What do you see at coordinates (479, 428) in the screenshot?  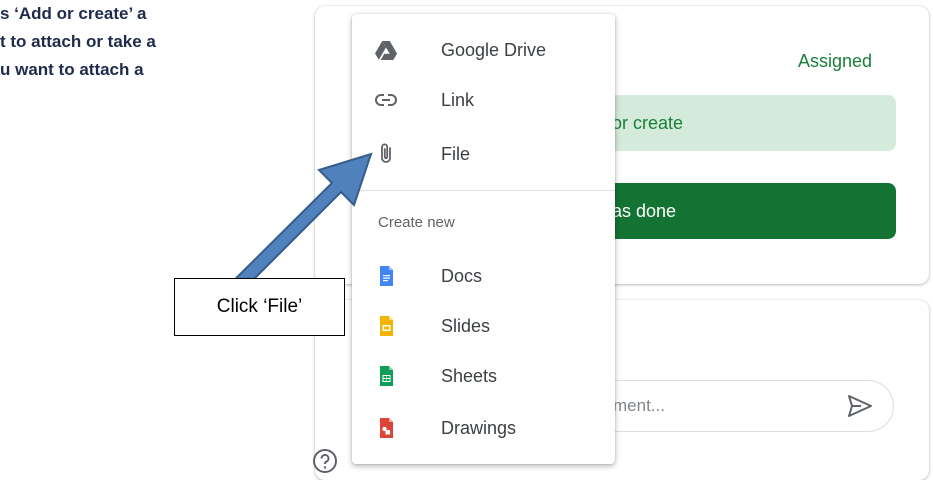 I see `menu-item-label: Drawings` at bounding box center [479, 428].